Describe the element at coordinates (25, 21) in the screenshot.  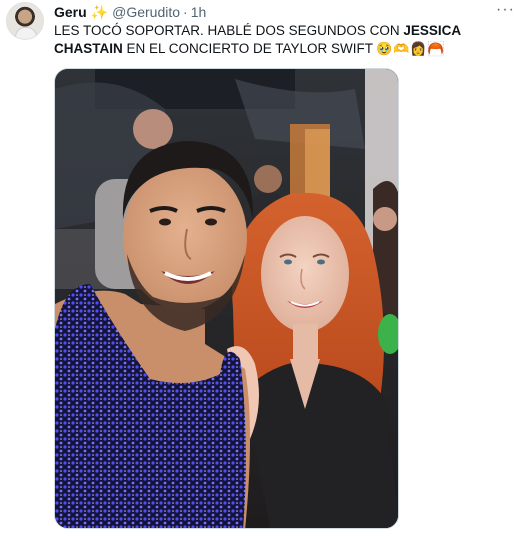
I see `author-avatar` at that location.